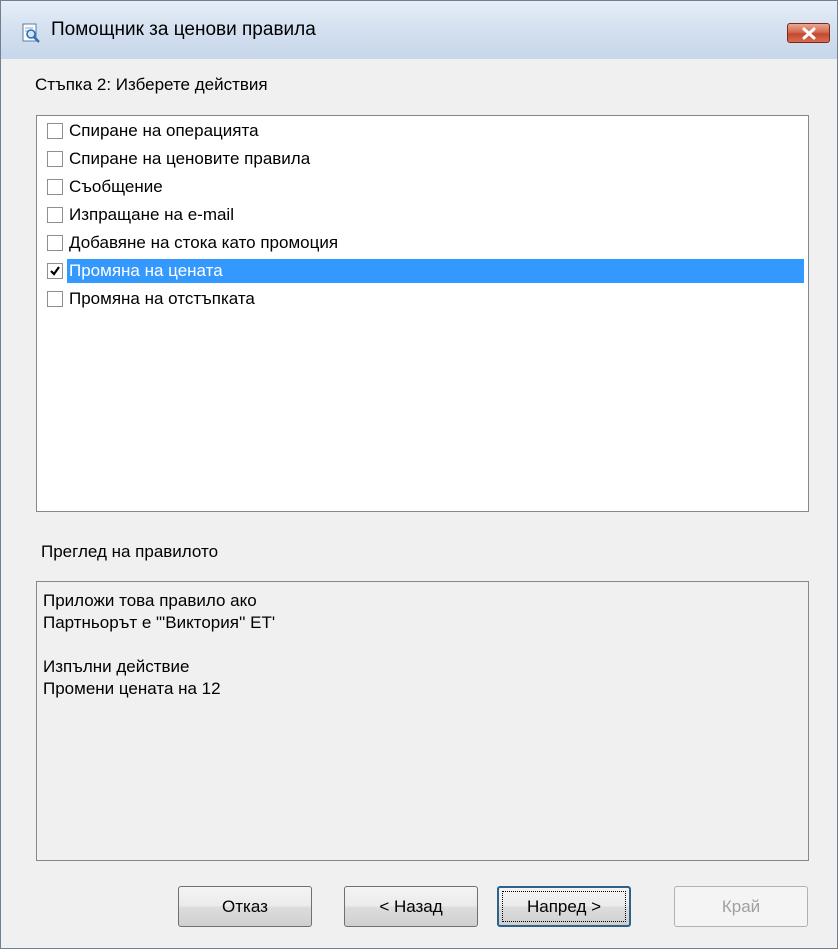 Image resolution: width=838 pixels, height=949 pixels. What do you see at coordinates (183, 29) in the screenshot?
I see `window-title: Помощник за ценови правила` at bounding box center [183, 29].